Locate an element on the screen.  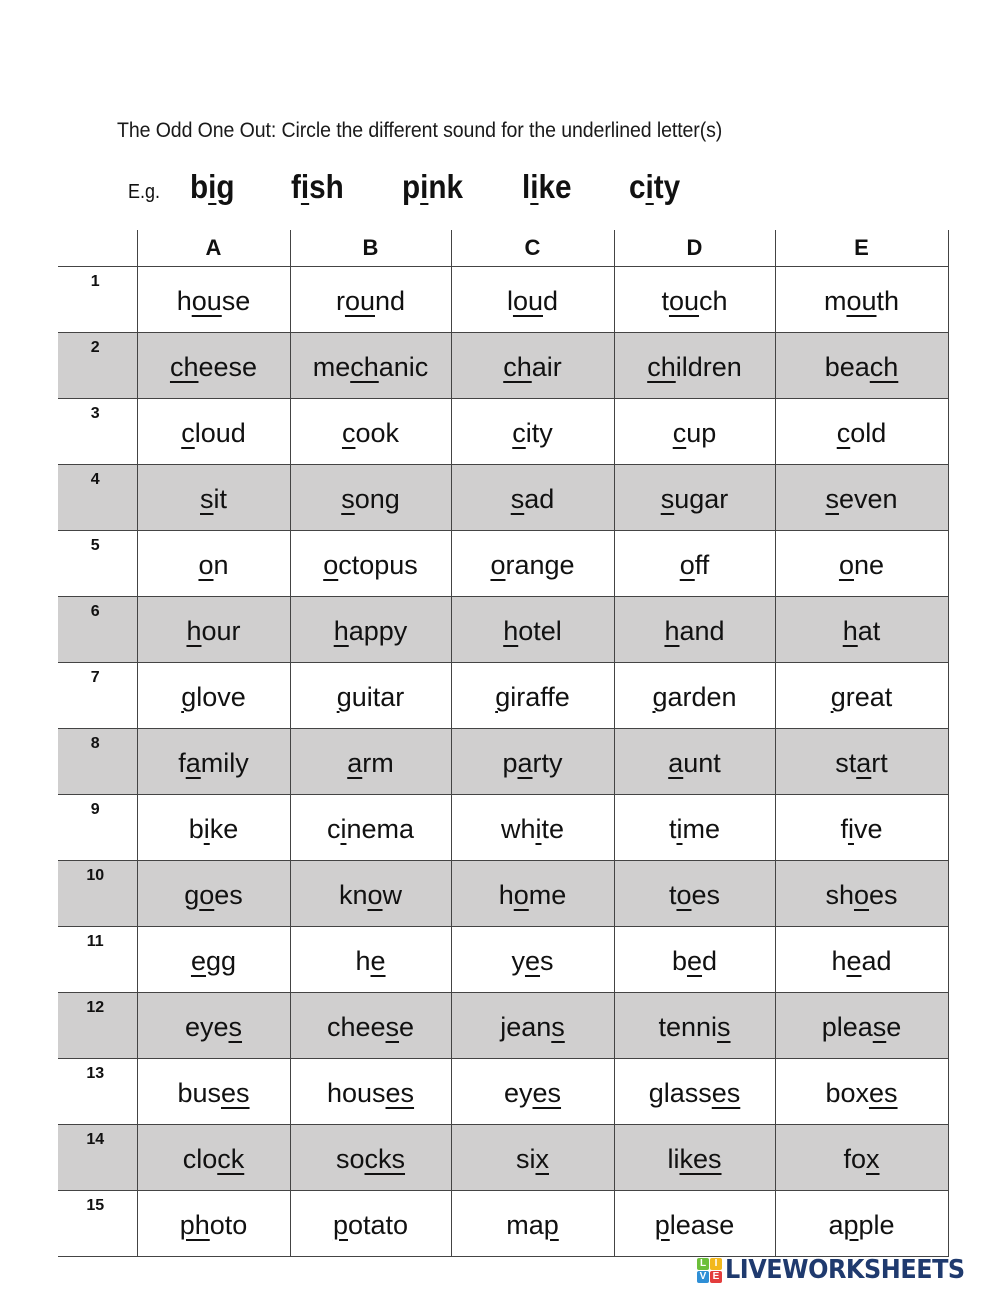
word-cell-b: potato is located at coordinates (370, 1223).